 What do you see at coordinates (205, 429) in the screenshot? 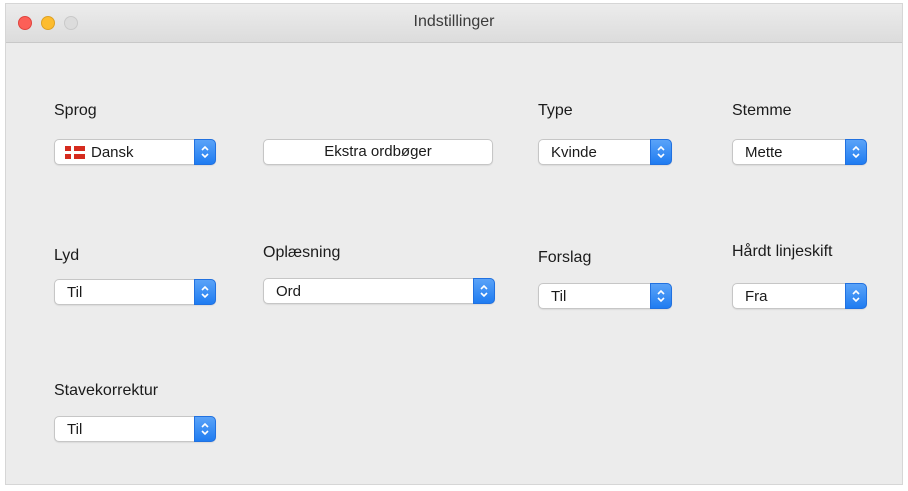
I see `stavekorrektur-chevron-updown-icon` at bounding box center [205, 429].